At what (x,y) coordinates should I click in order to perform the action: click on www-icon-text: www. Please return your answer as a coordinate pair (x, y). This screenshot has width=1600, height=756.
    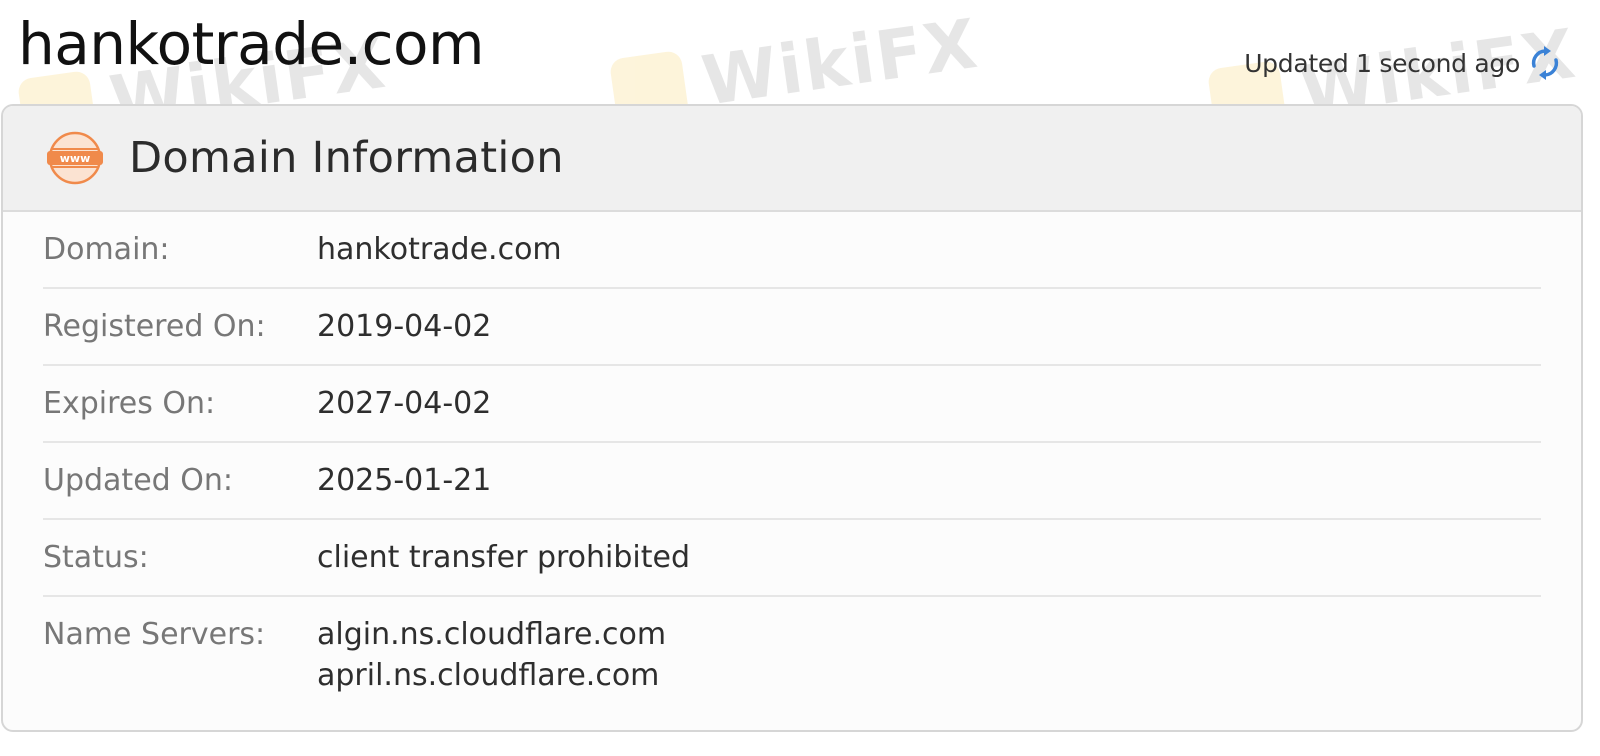
    Looking at the image, I should click on (75, 158).